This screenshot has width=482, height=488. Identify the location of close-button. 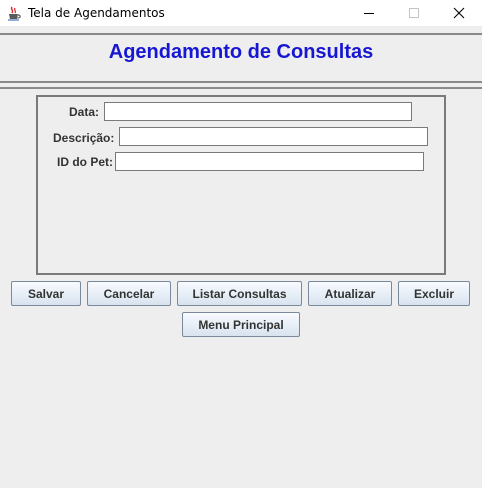
(459, 13).